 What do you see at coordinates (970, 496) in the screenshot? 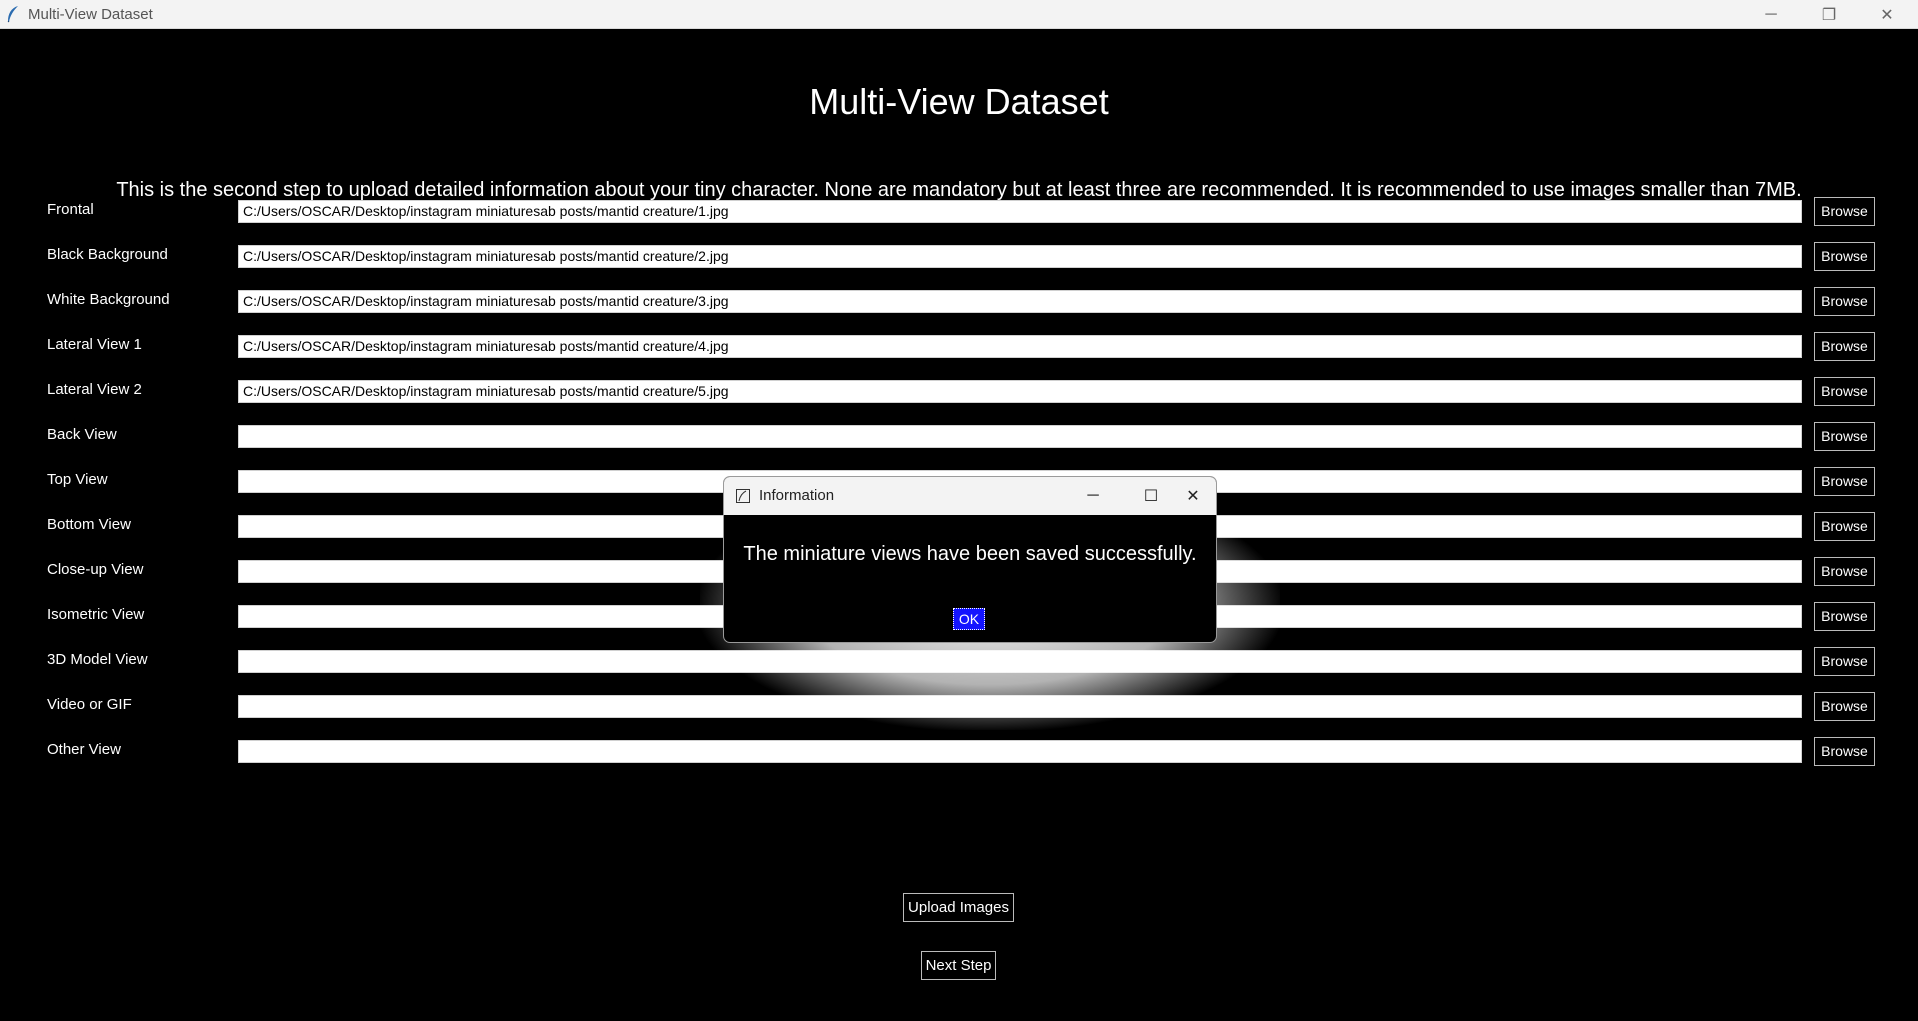
I see `dialog-titlebar: Information ─ ☐ ✕` at bounding box center [970, 496].